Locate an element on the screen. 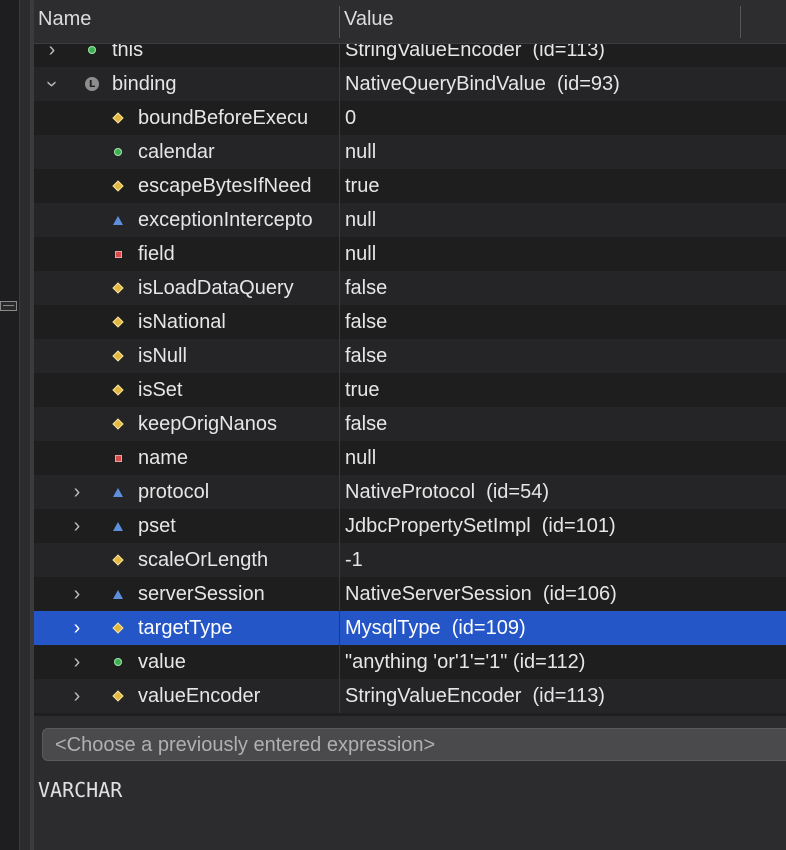 The height and width of the screenshot is (850, 786). disclosure-open-icon: › is located at coordinates (52, 84).